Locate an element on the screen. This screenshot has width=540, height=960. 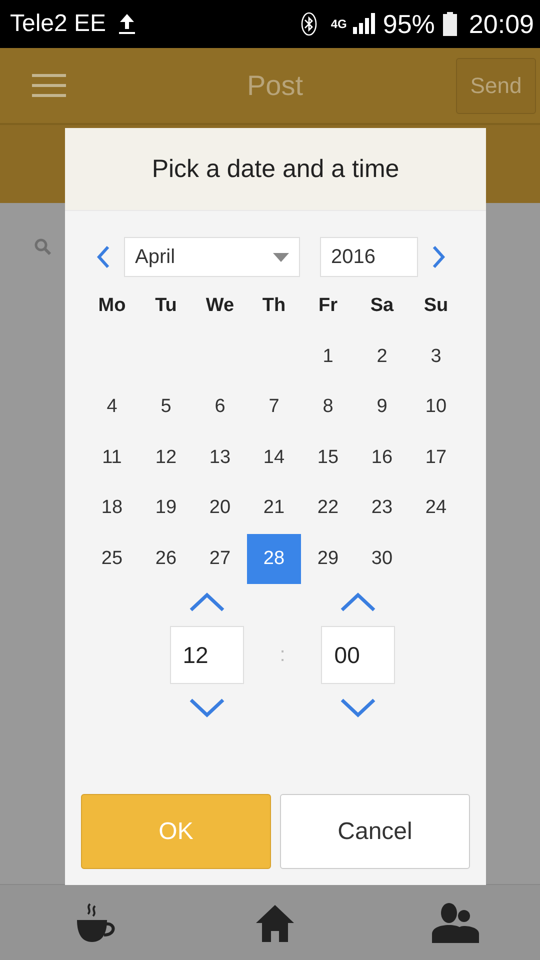
calendar-day: 30 is located at coordinates (382, 559).